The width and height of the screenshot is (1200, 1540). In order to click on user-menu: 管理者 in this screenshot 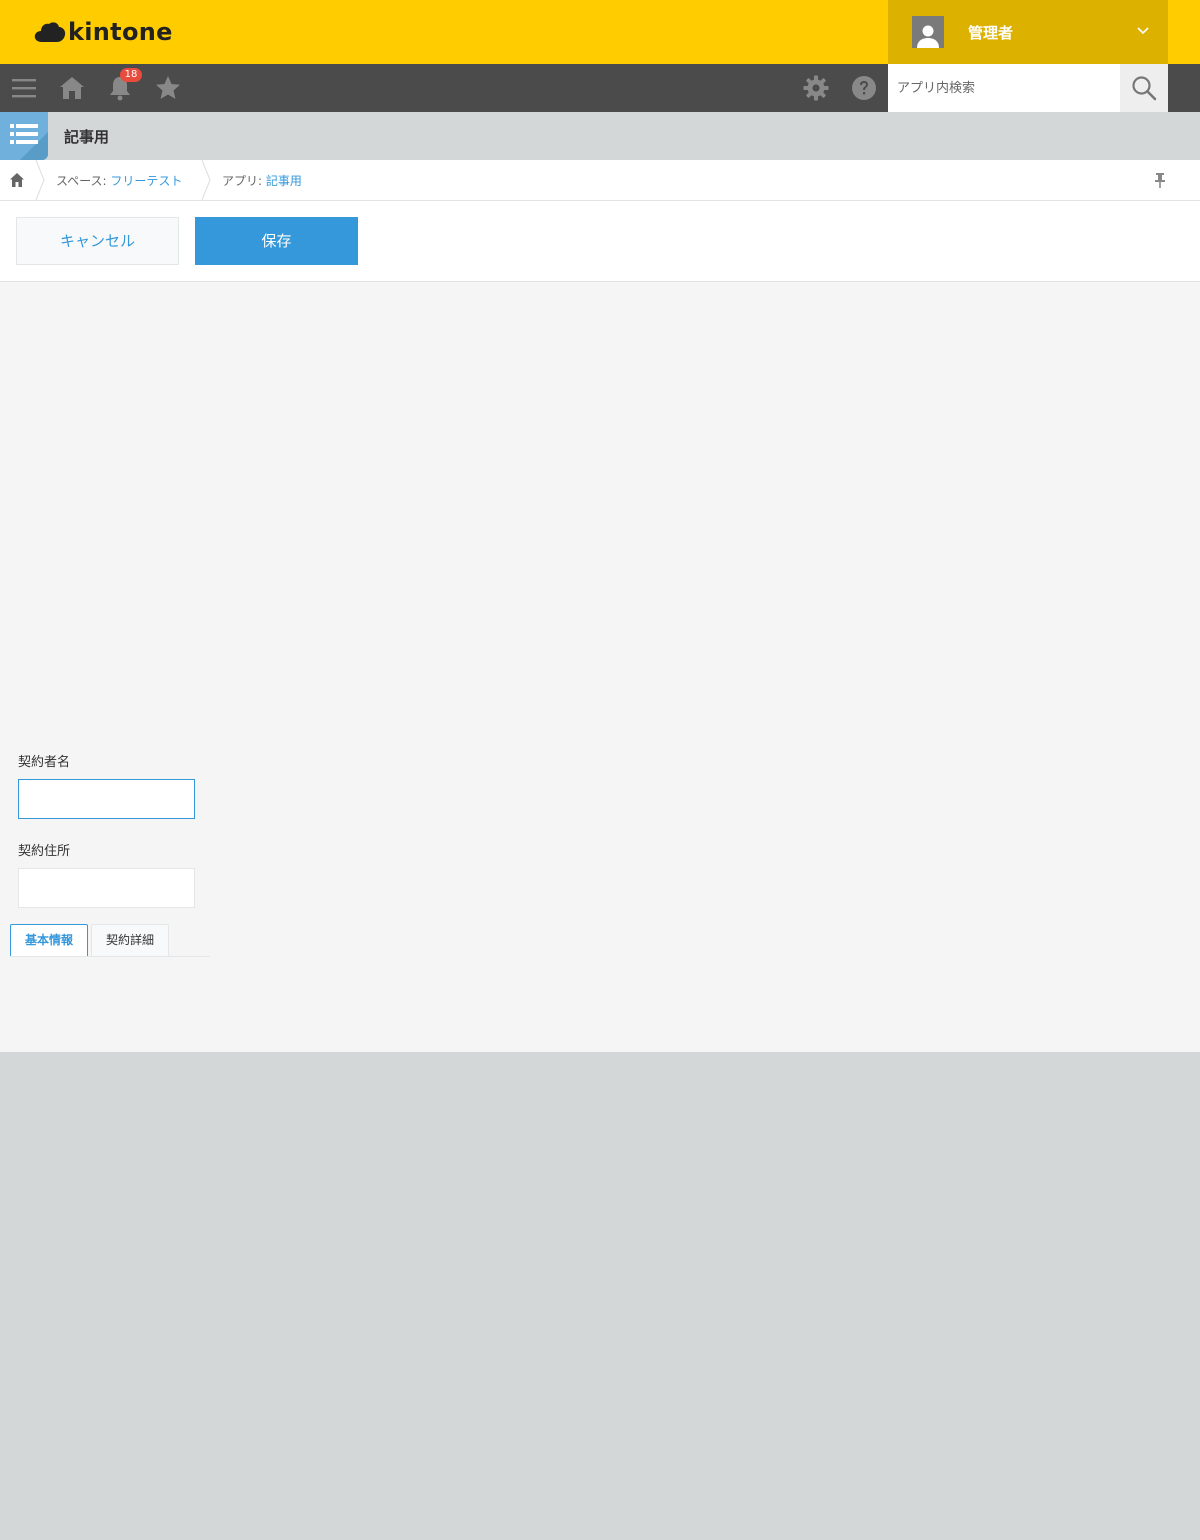, I will do `click(1028, 32)`.